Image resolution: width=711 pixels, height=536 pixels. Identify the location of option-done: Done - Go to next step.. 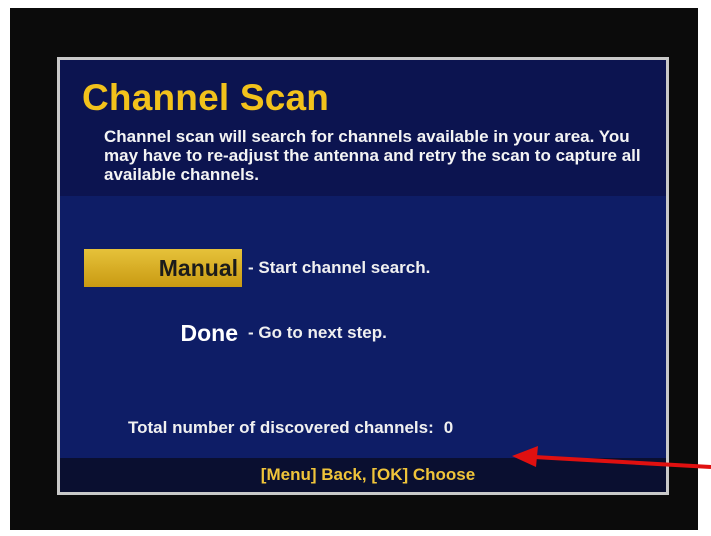
(235, 333).